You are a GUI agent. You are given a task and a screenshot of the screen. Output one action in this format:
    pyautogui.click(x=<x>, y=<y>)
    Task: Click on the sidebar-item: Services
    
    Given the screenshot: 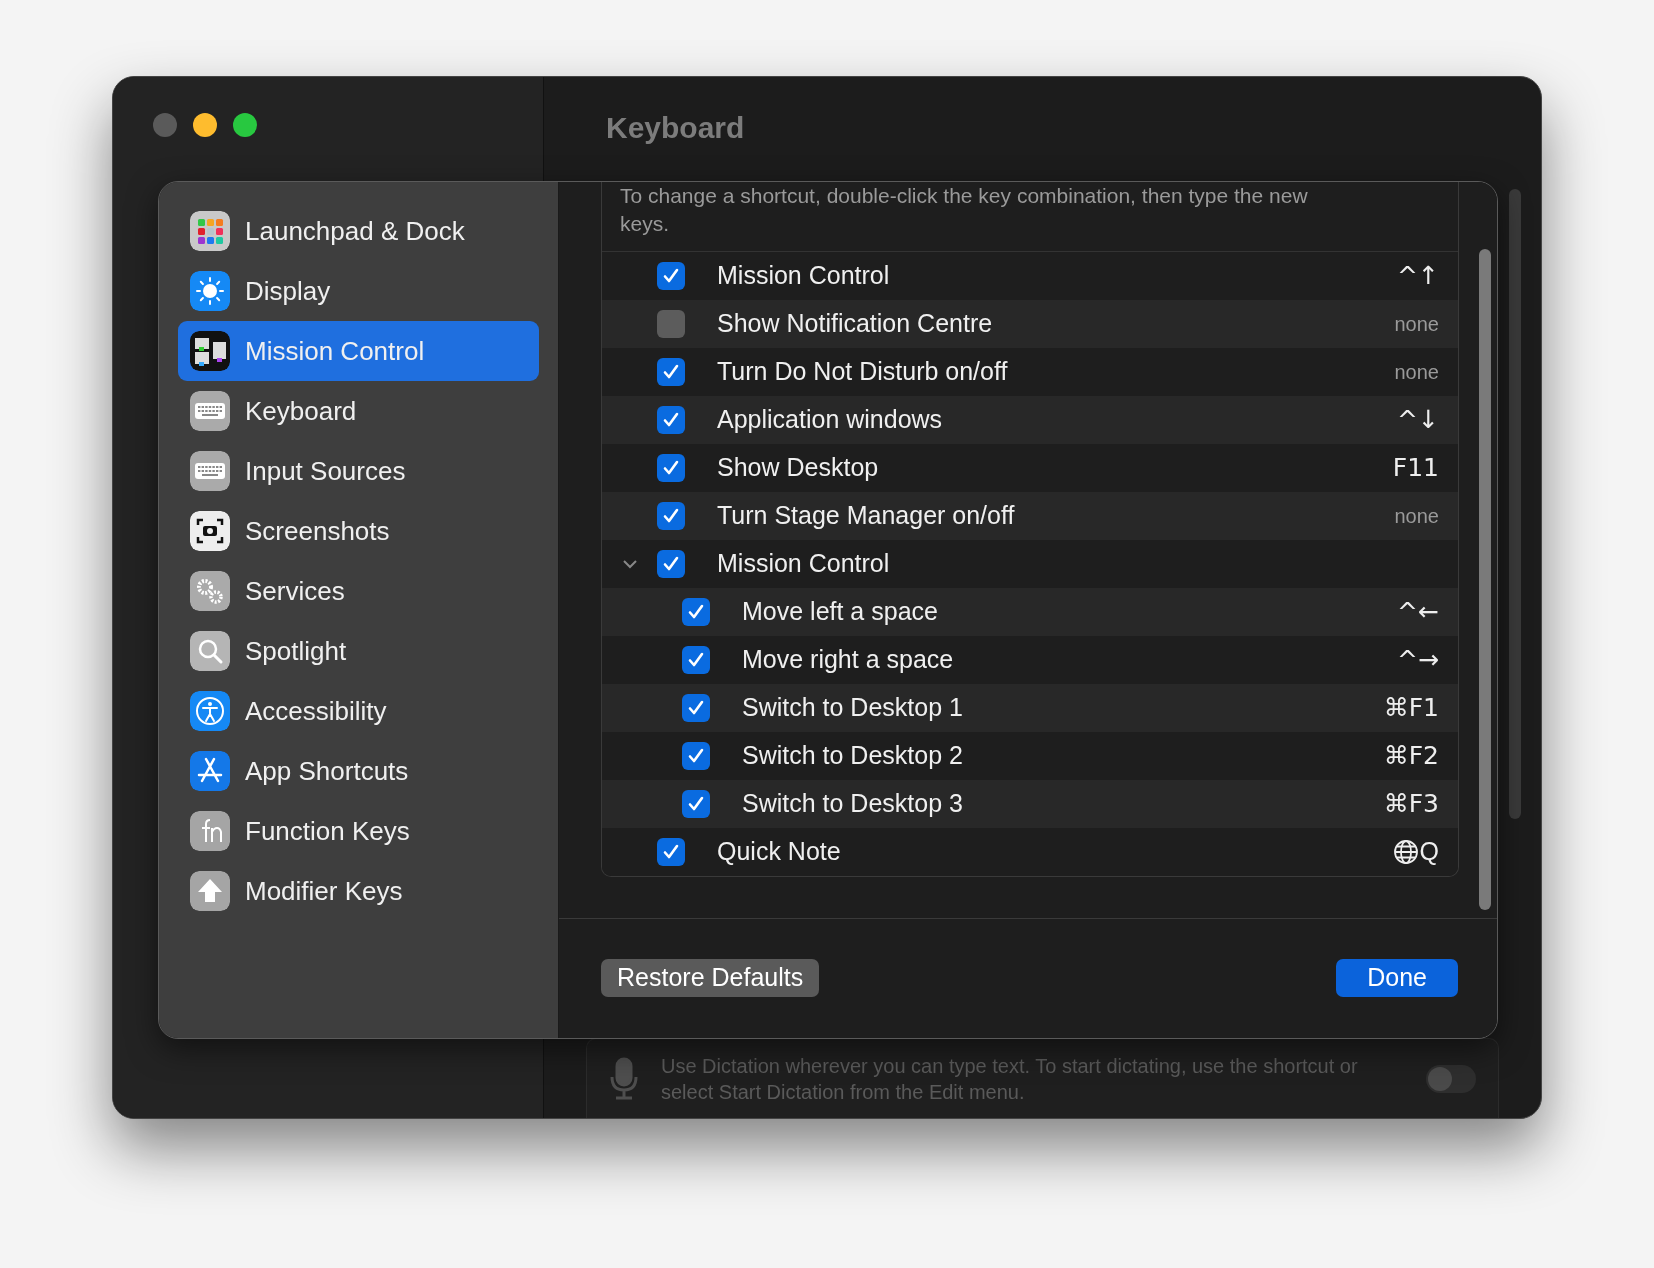 What is the action you would take?
    pyautogui.click(x=358, y=591)
    